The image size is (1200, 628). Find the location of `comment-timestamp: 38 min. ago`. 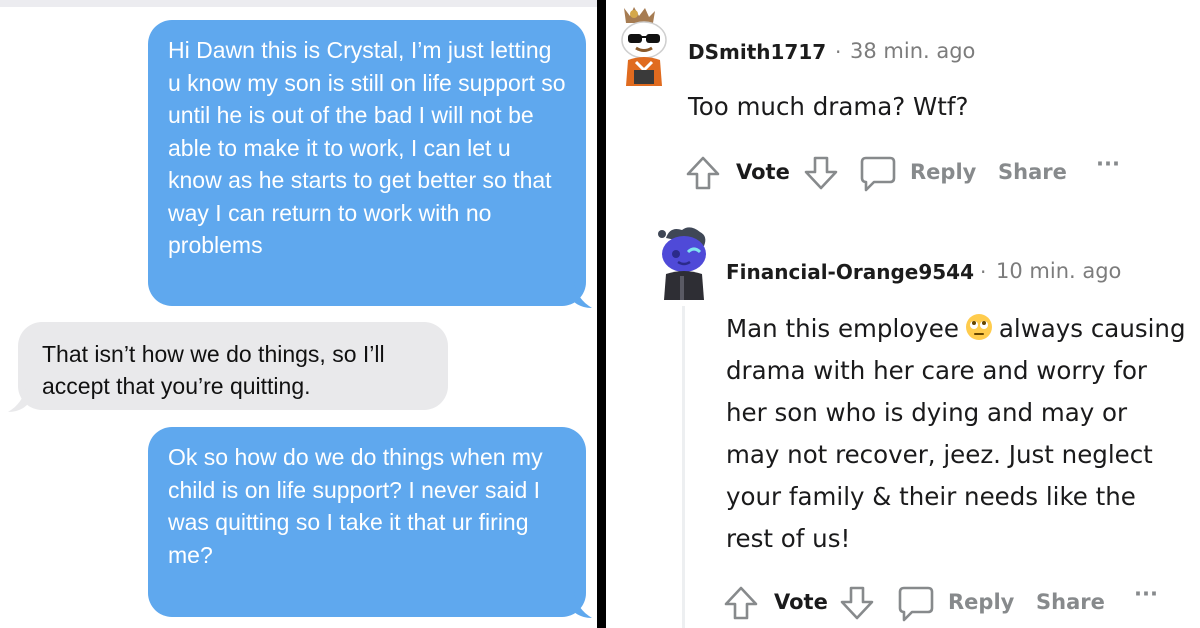

comment-timestamp: 38 min. ago is located at coordinates (912, 51).